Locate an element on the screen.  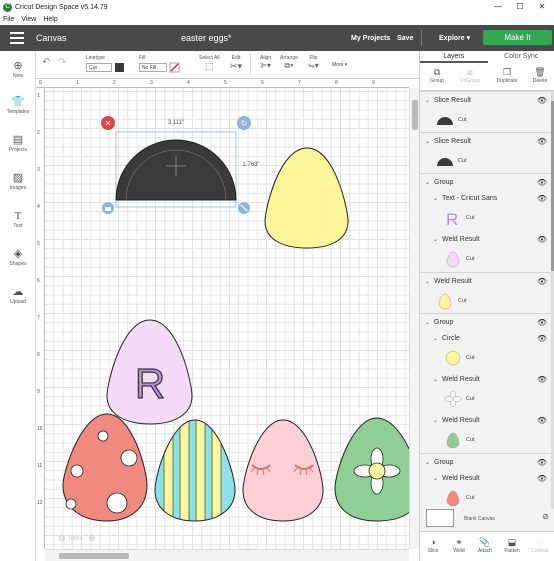
contour-button: ◌ Contour is located at coordinates (540, 545).